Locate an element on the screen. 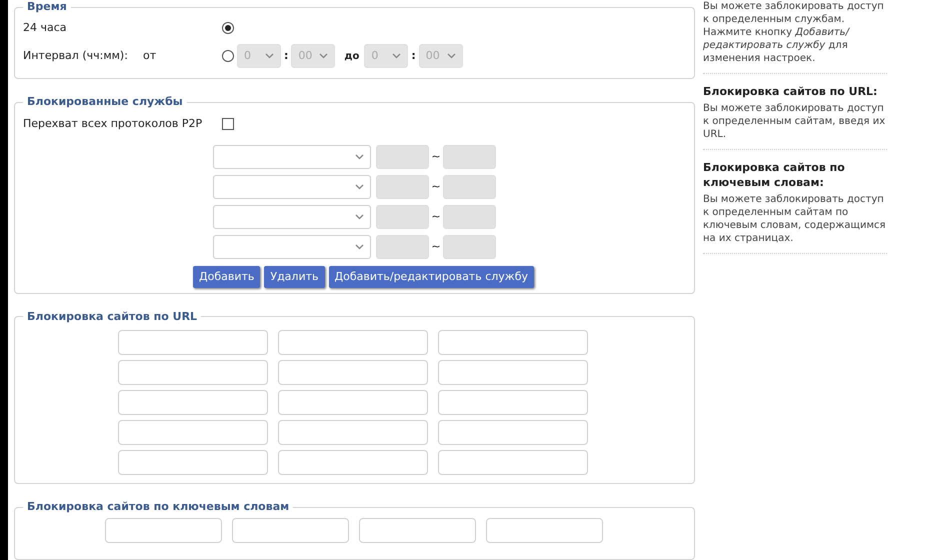 Image resolution: width=926 pixels, height=560 pixels. help-text: Вы можете заблокировать доступ к определенным сайтам, введя их URL. is located at coordinates (794, 121).